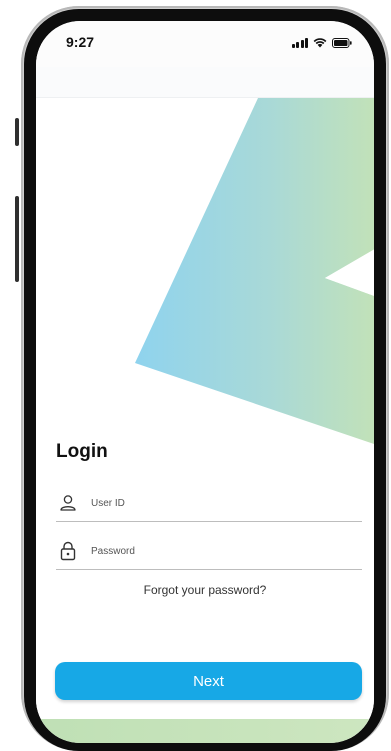 This screenshot has width=391, height=751. I want to click on user-id-input, so click(211, 503).